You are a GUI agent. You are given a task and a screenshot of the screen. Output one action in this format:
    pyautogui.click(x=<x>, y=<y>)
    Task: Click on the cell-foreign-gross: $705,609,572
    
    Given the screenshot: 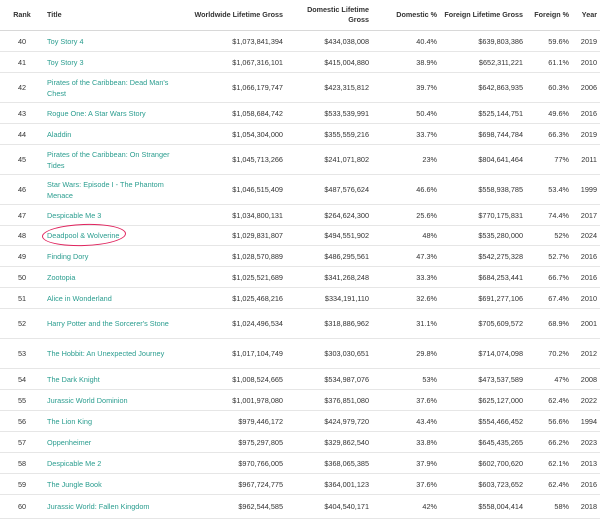 What is the action you would take?
    pyautogui.click(x=483, y=323)
    